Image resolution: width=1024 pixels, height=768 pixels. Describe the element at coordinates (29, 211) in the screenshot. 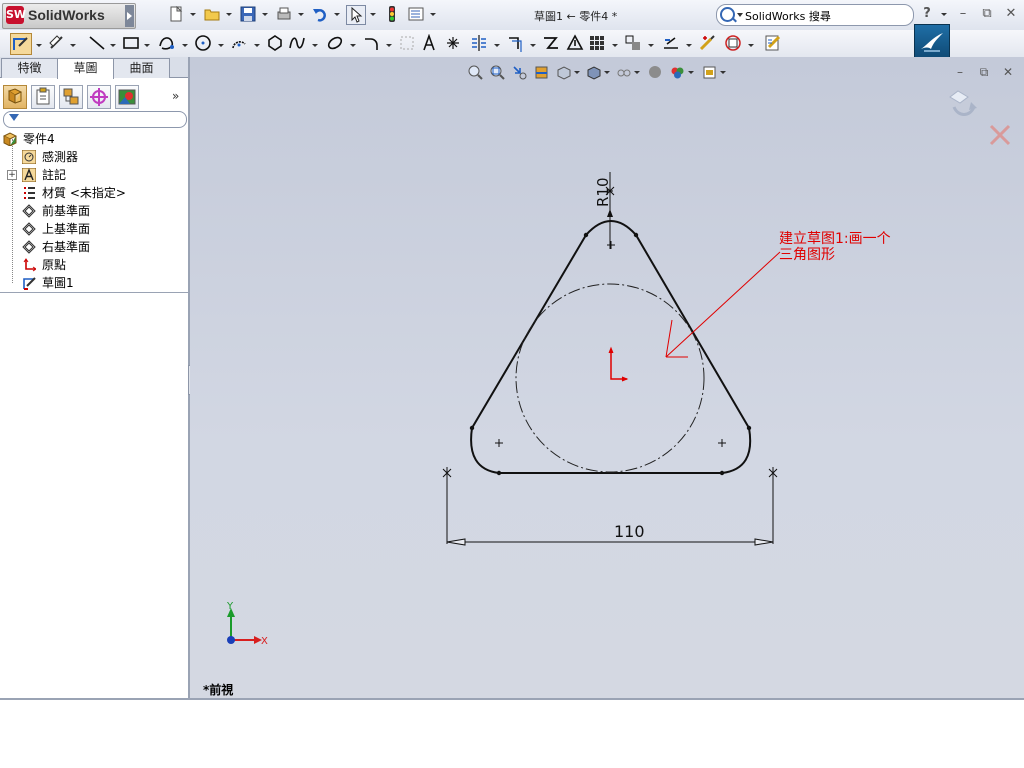

I see `plane-icon` at that location.